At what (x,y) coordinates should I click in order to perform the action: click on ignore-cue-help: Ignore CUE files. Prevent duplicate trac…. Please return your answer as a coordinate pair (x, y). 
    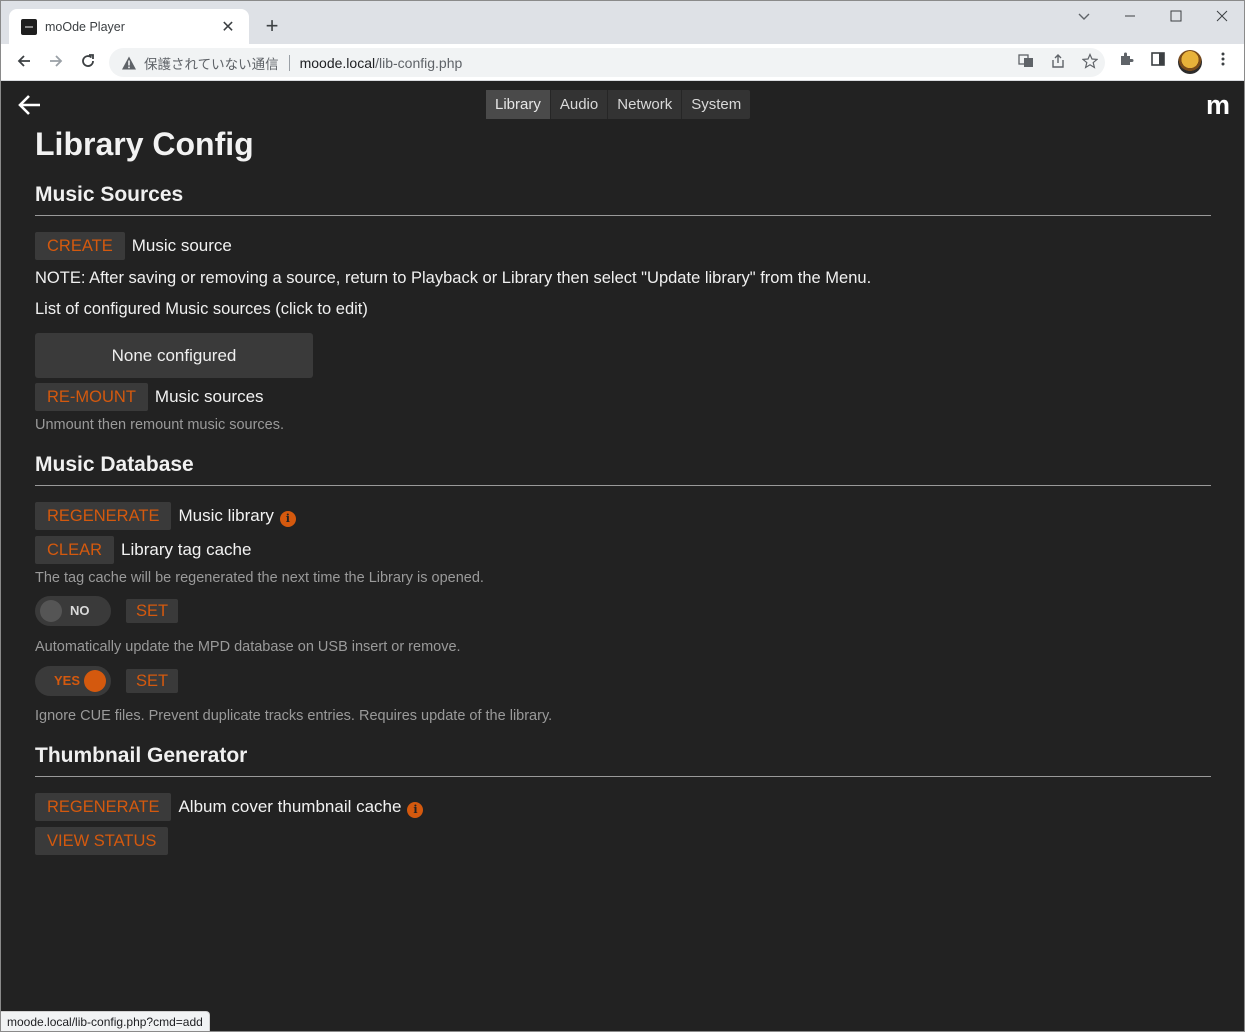
    Looking at the image, I should click on (294, 716).